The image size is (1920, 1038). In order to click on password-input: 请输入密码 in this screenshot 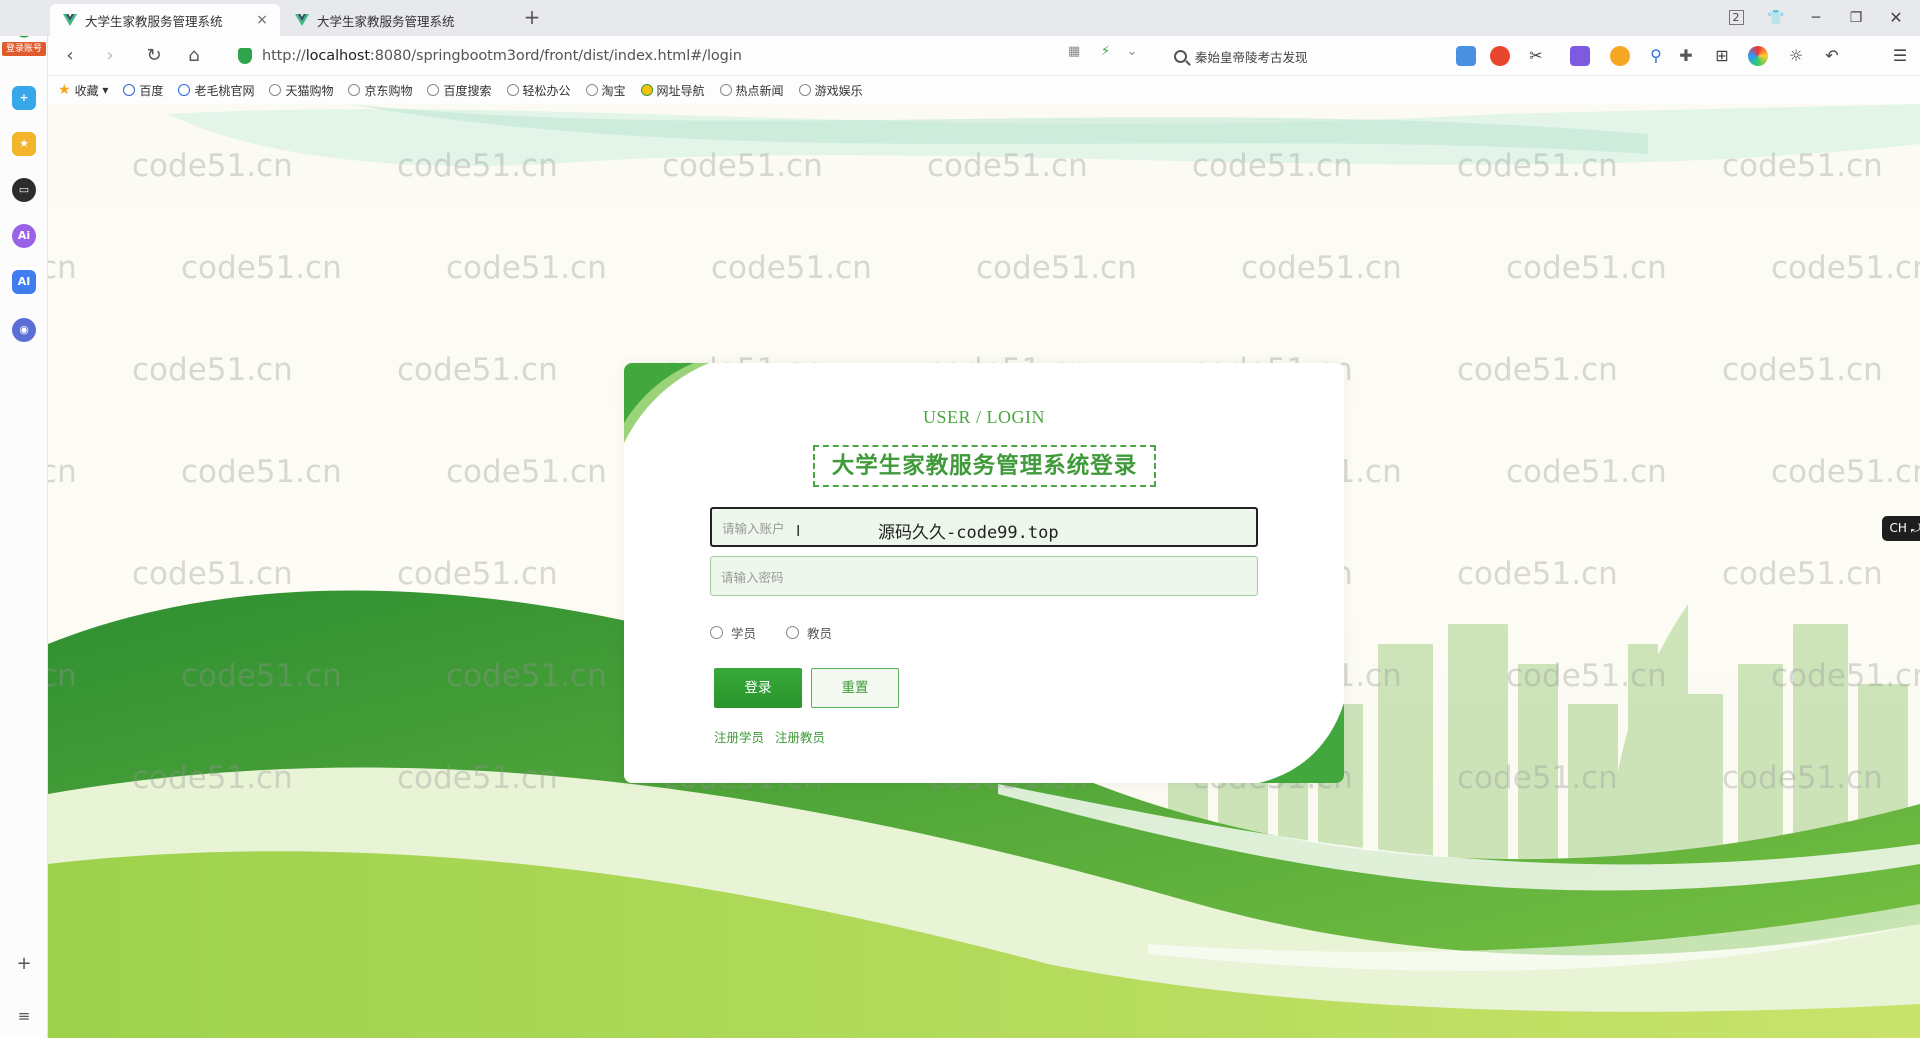, I will do `click(984, 576)`.